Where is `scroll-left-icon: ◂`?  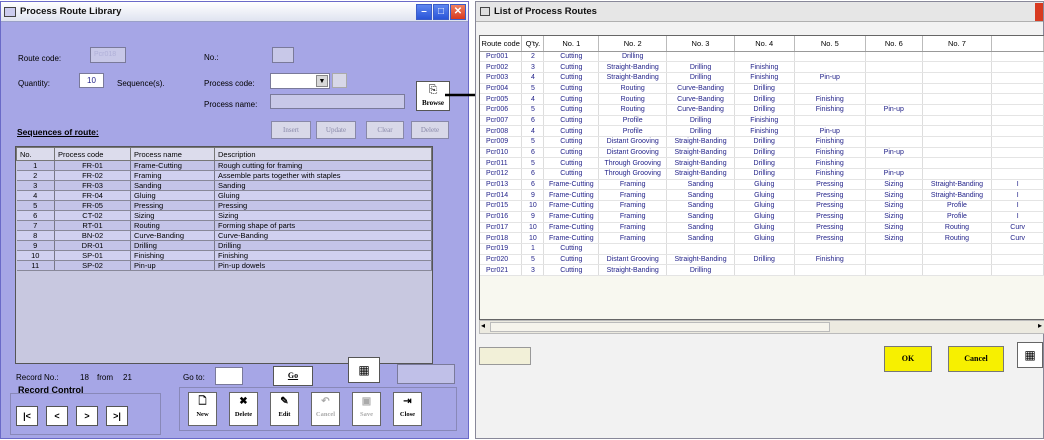 scroll-left-icon: ◂ is located at coordinates (483, 325).